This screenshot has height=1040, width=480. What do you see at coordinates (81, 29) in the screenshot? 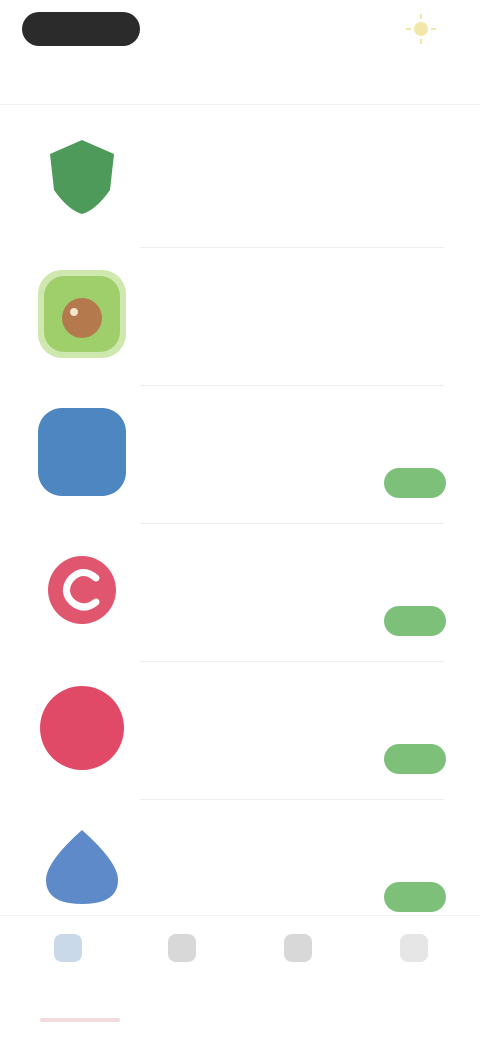
I see `back-button` at bounding box center [81, 29].